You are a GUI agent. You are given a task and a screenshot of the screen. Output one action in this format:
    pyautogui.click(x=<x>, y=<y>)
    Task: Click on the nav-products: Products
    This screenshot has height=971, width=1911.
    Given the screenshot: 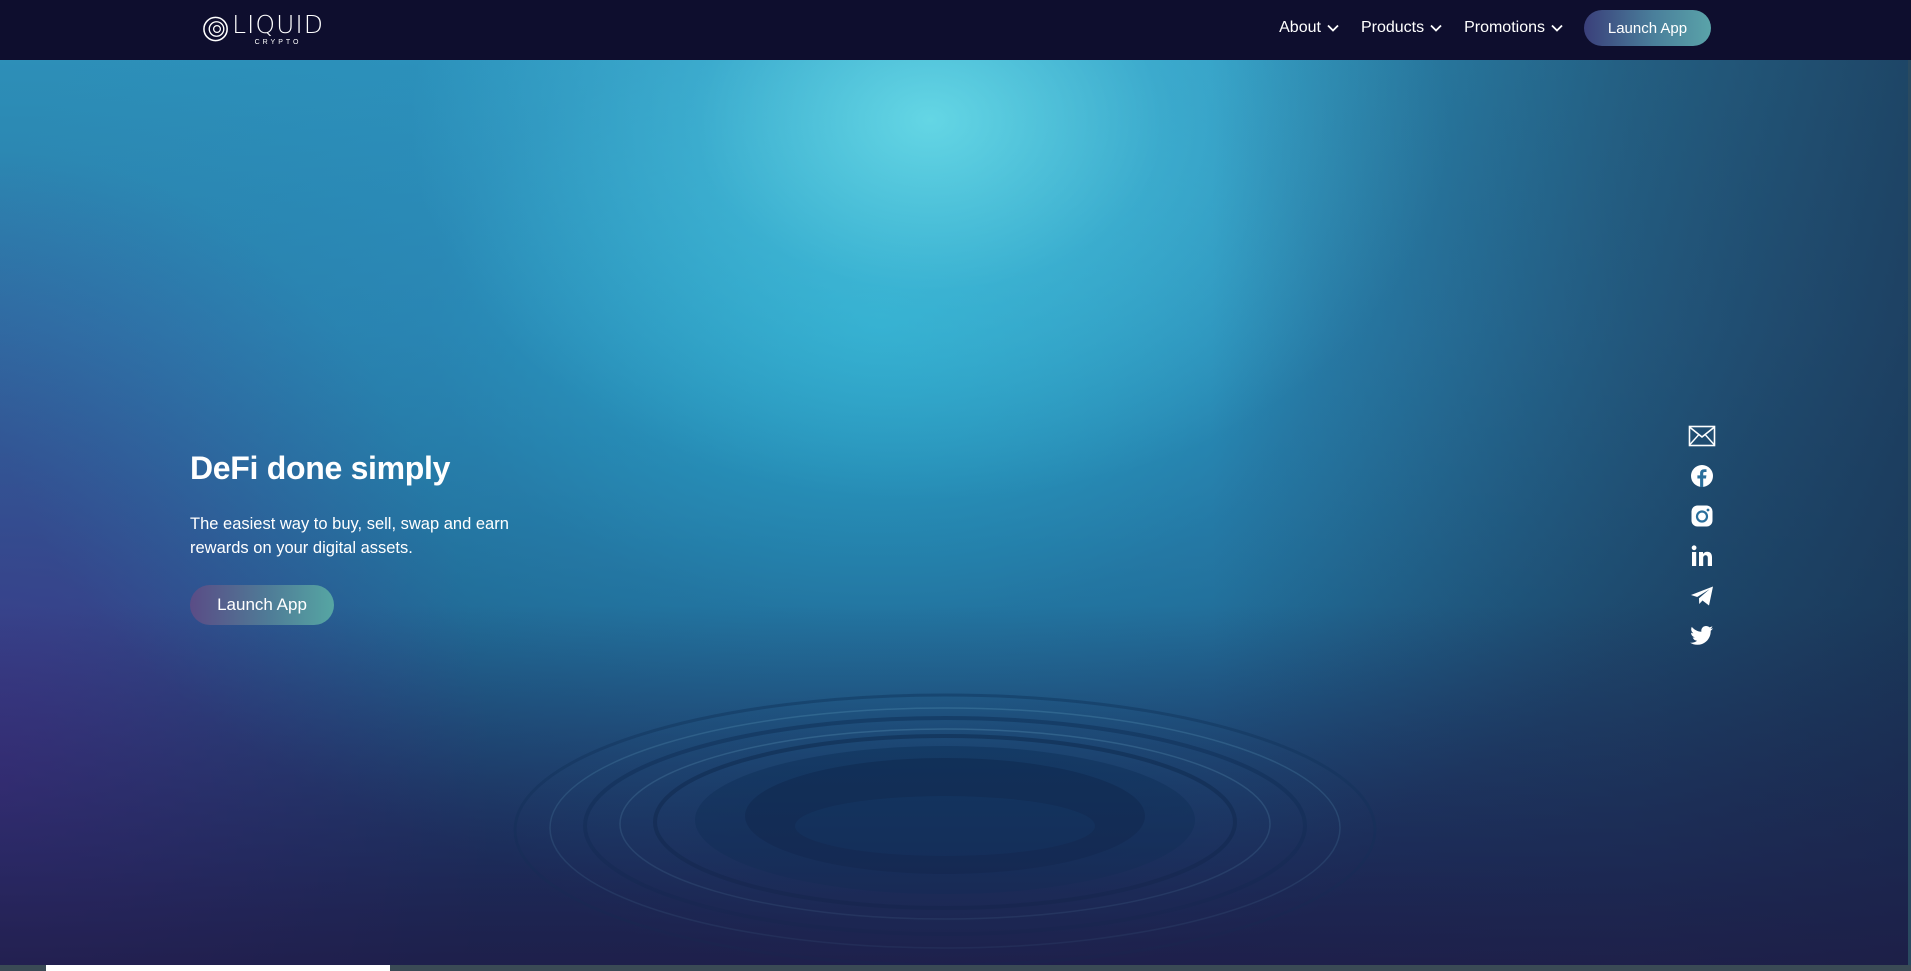 What is the action you would take?
    pyautogui.click(x=1401, y=28)
    